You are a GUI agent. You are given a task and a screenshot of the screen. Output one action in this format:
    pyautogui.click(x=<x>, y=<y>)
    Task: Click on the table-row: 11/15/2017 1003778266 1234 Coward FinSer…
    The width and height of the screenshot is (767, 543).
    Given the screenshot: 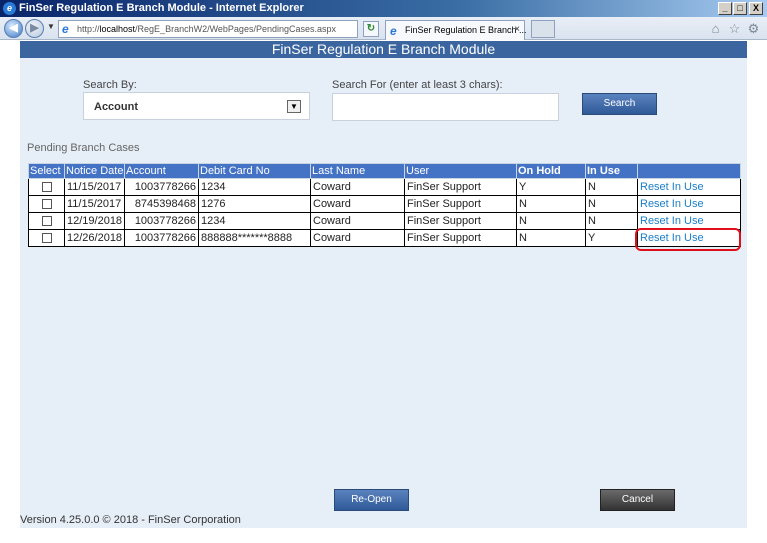 What is the action you would take?
    pyautogui.click(x=384, y=187)
    